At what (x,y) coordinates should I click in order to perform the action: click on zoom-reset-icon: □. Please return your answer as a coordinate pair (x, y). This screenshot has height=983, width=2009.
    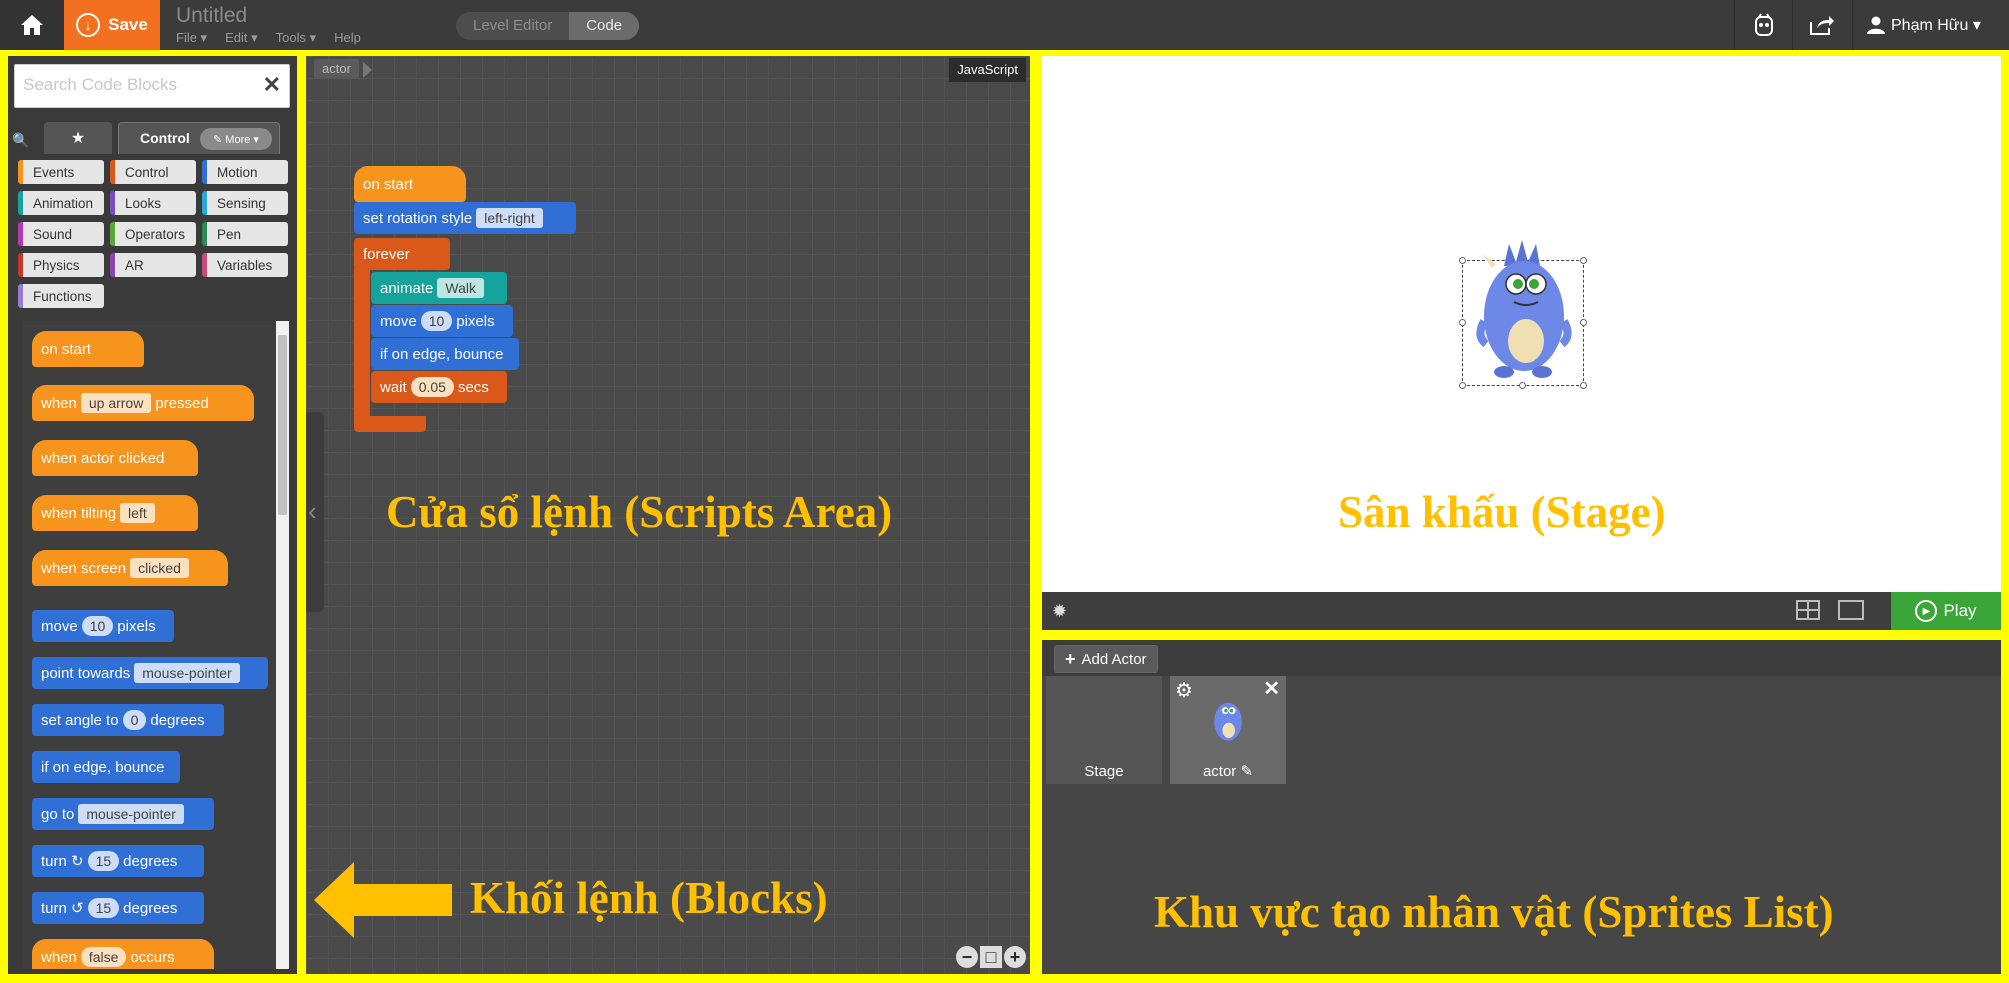
    Looking at the image, I should click on (991, 957).